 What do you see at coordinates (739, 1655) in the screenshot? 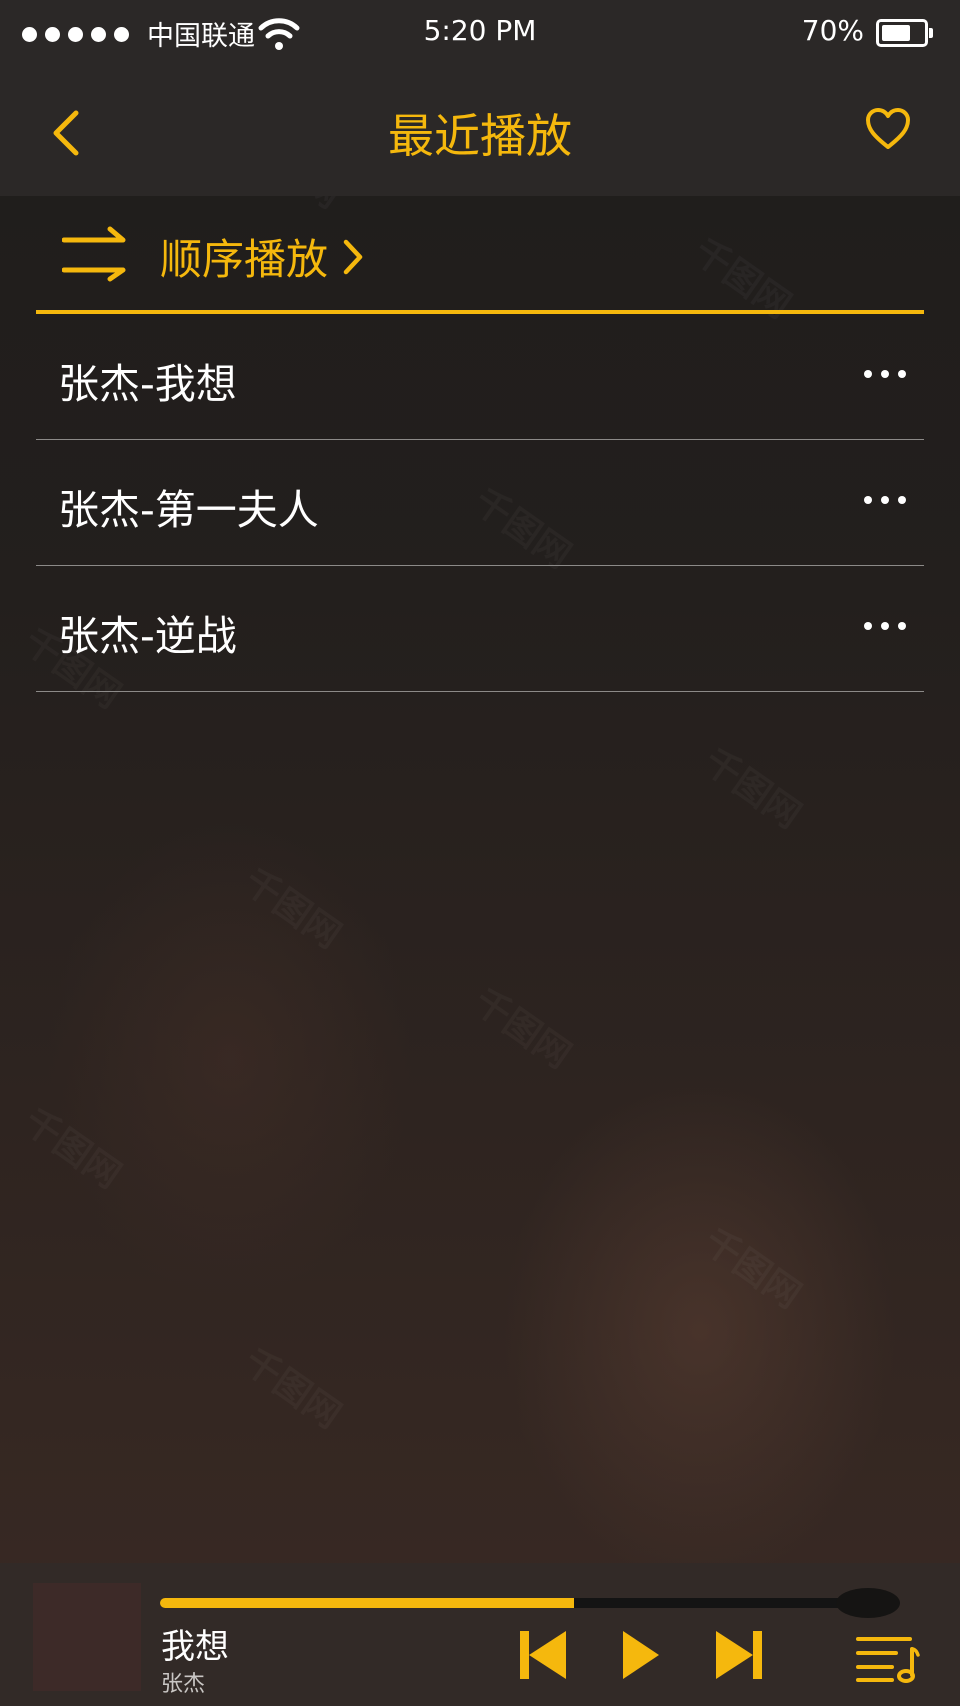
I see `next-track-button` at bounding box center [739, 1655].